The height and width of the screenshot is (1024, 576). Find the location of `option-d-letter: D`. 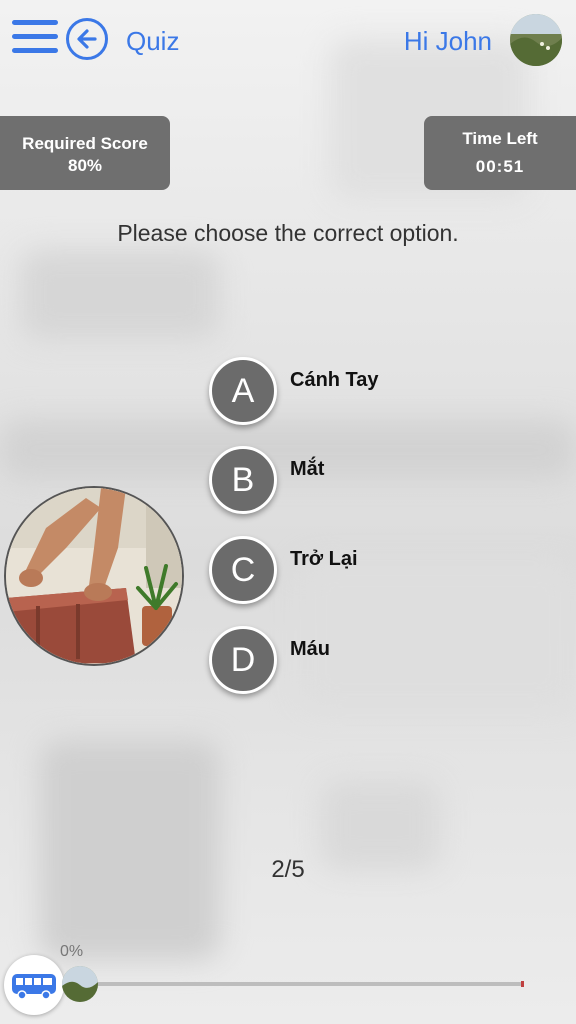

option-d-letter: D is located at coordinates (243, 660).